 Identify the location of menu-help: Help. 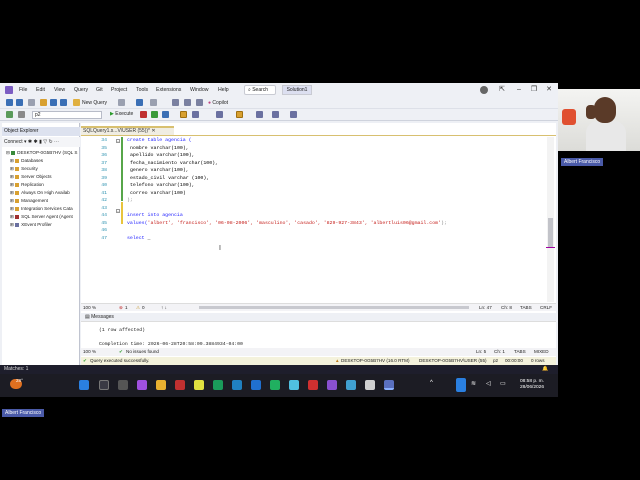
(223, 90).